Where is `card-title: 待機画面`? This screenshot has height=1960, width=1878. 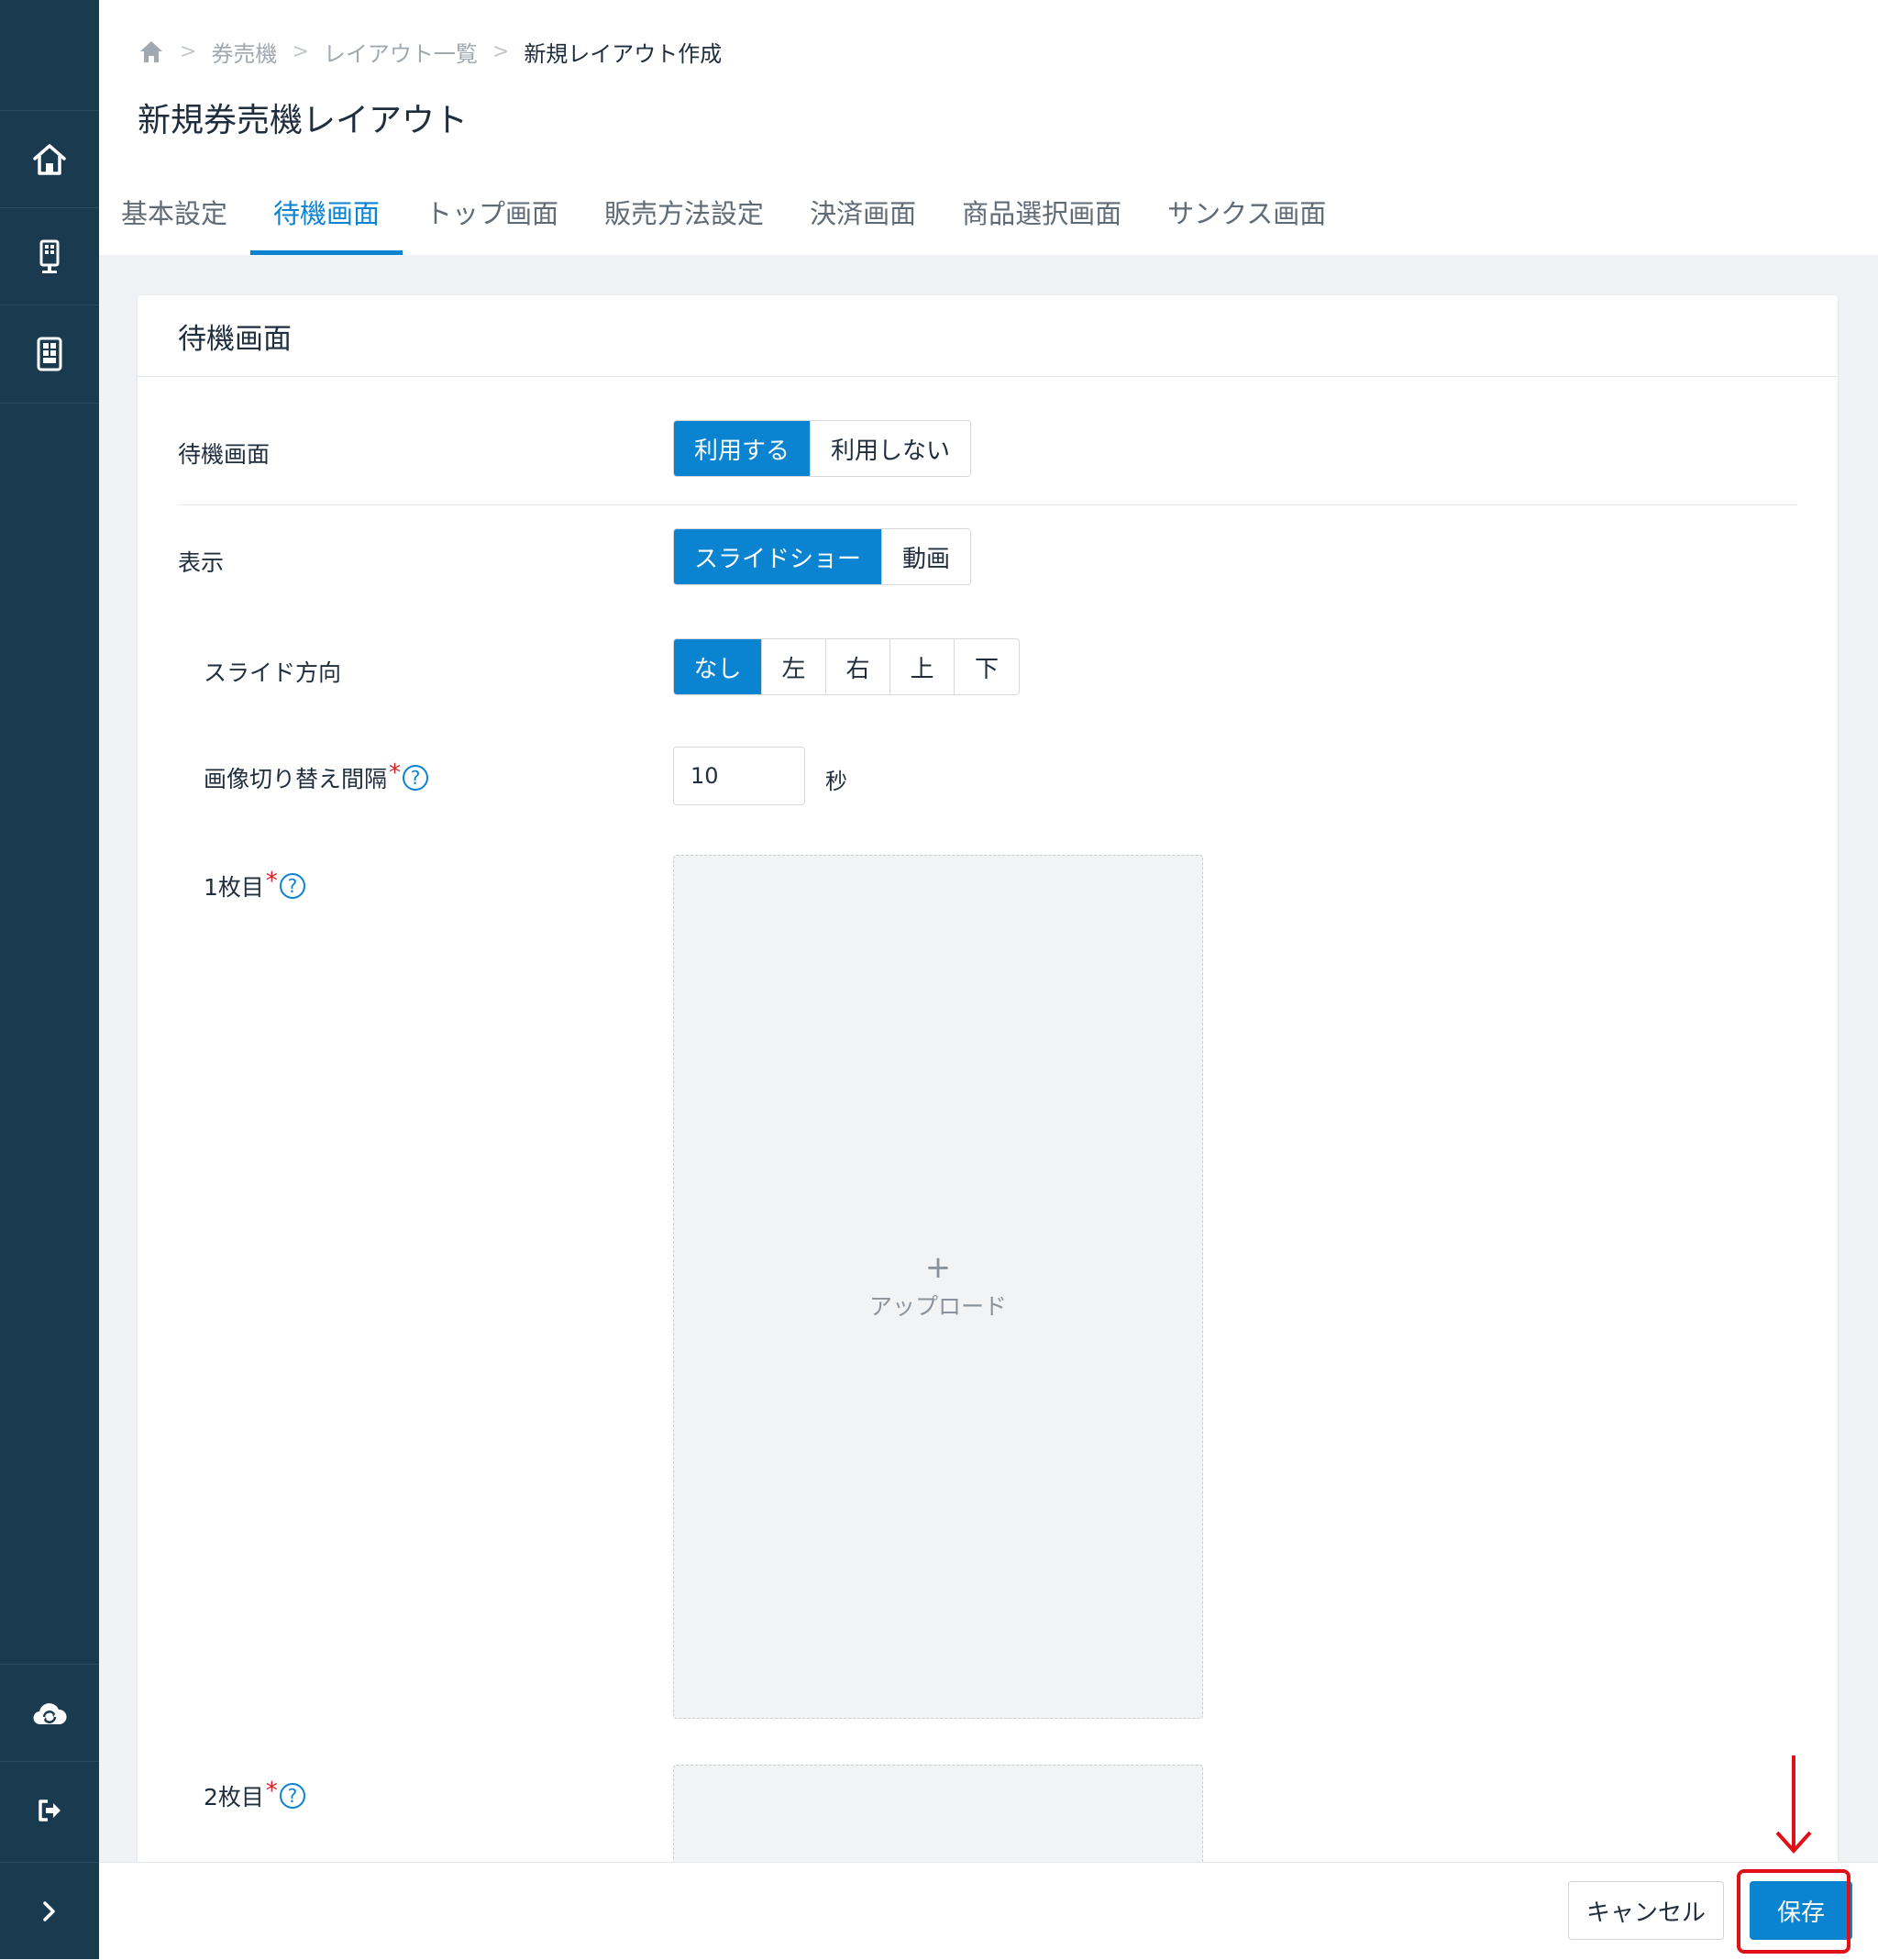 card-title: 待機画面 is located at coordinates (235, 339).